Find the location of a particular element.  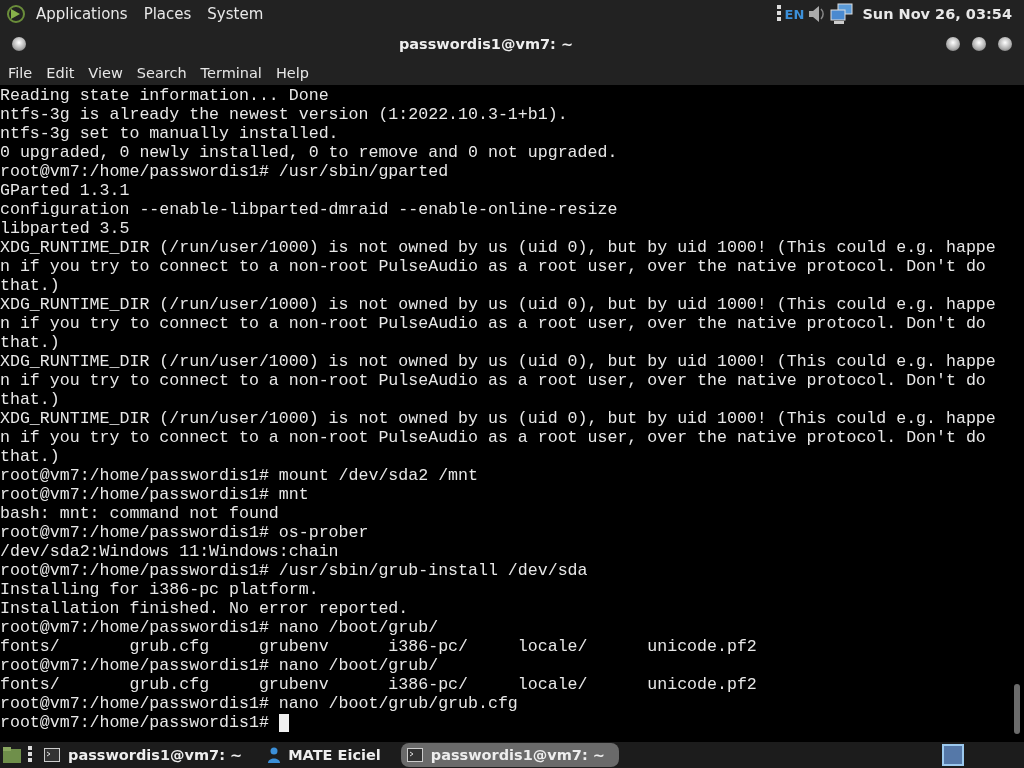

desktop-icon is located at coordinates (12, 755).